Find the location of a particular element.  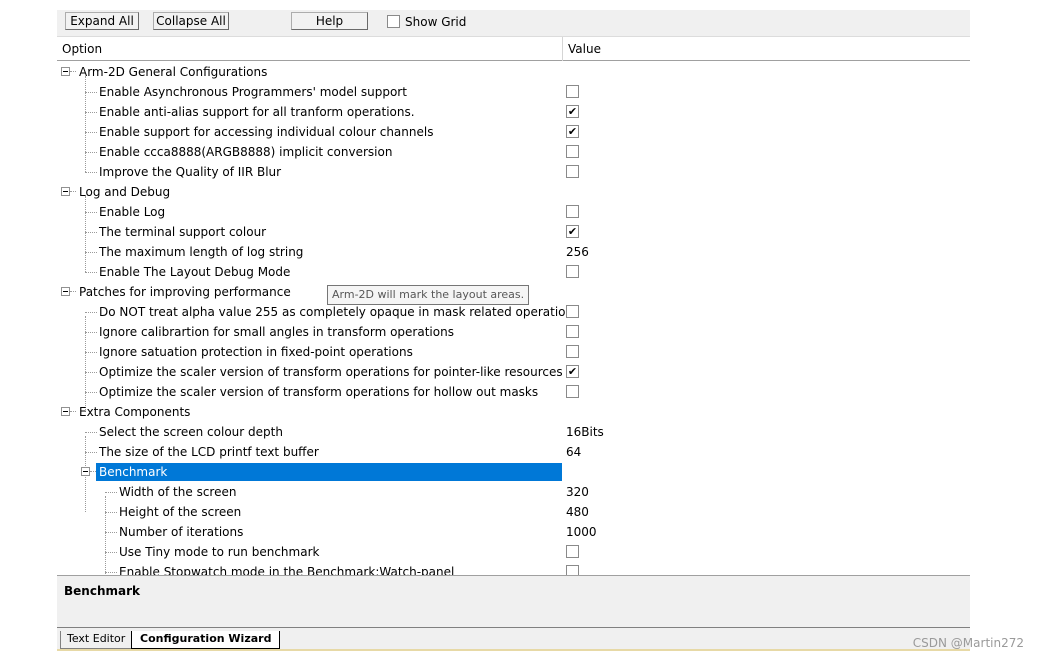

column-header: Option Value is located at coordinates (513, 48).